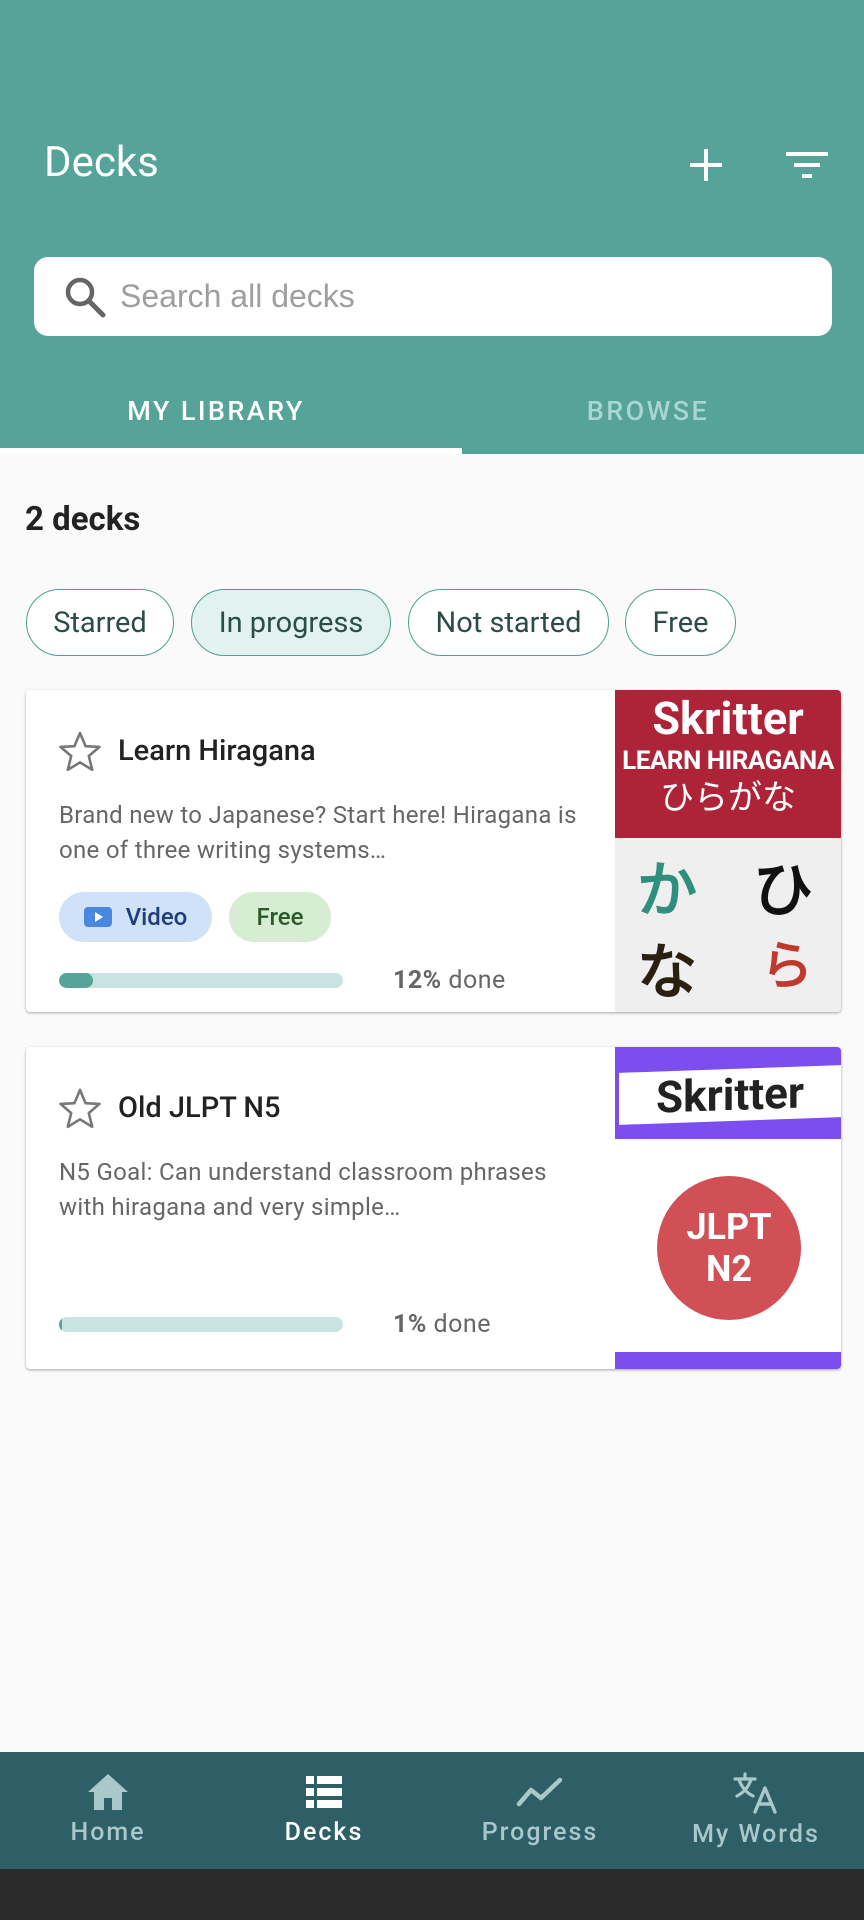 The image size is (864, 1920). What do you see at coordinates (324, 1792) in the screenshot?
I see `decks-icon` at bounding box center [324, 1792].